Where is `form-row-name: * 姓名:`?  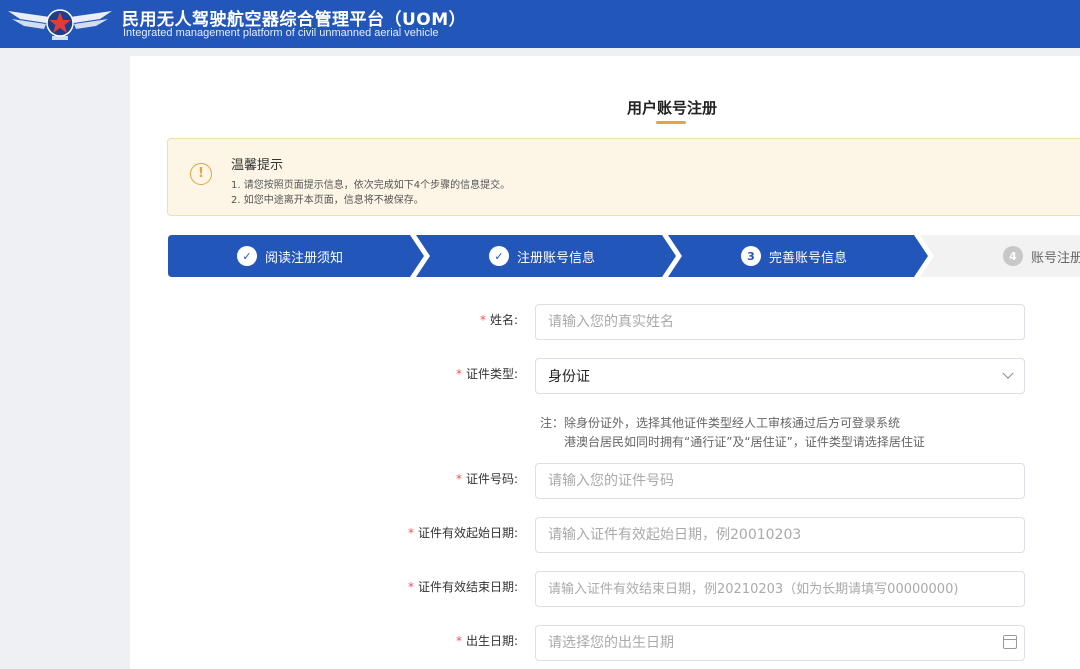 form-row-name: * 姓名: is located at coordinates (605, 322).